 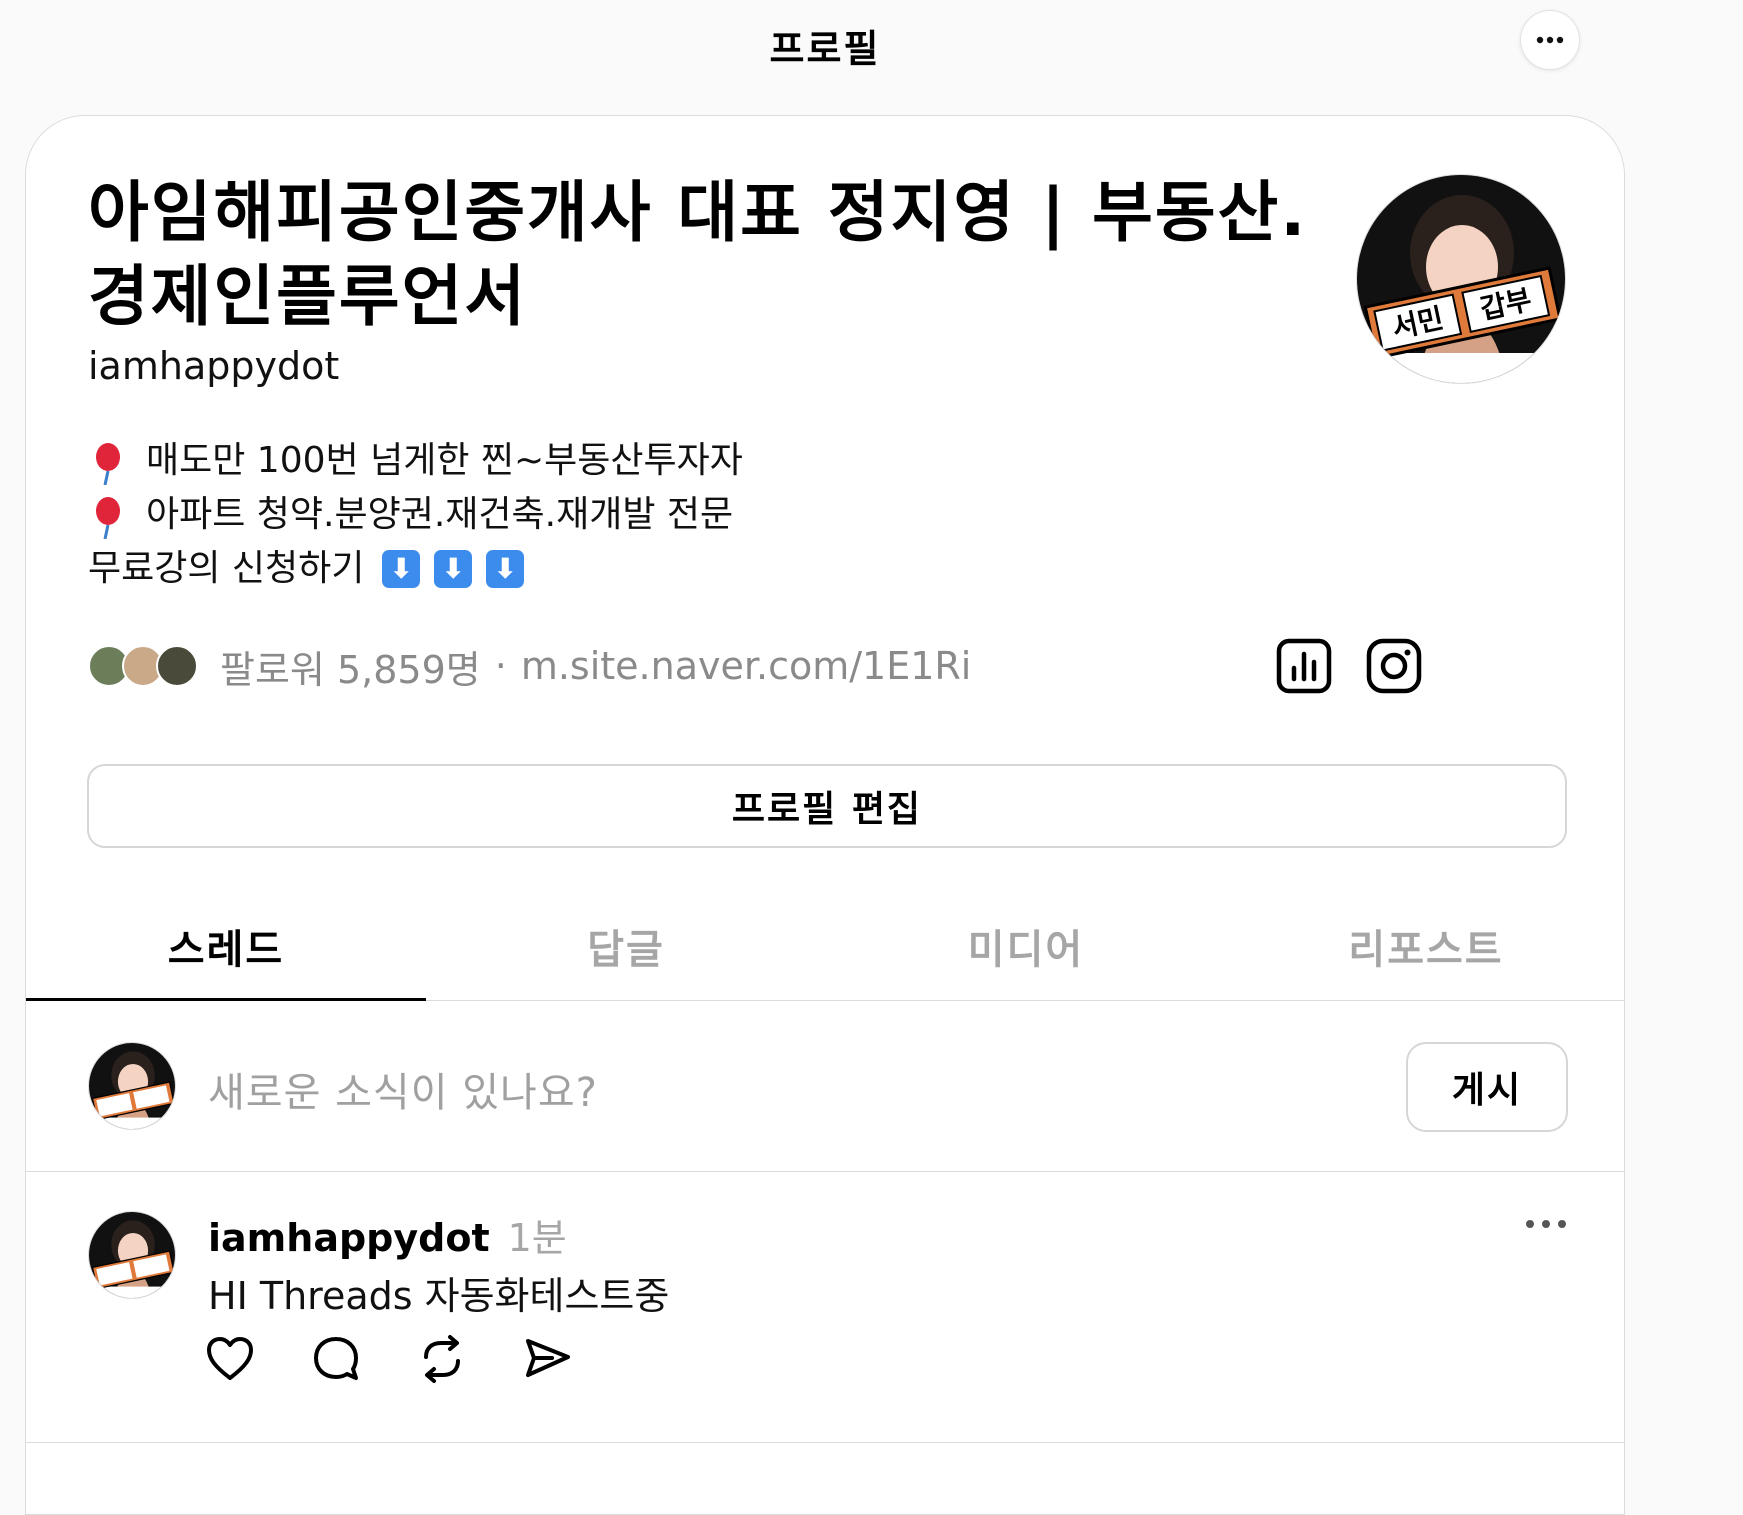 I want to click on post-more-button, so click(x=1546, y=1223).